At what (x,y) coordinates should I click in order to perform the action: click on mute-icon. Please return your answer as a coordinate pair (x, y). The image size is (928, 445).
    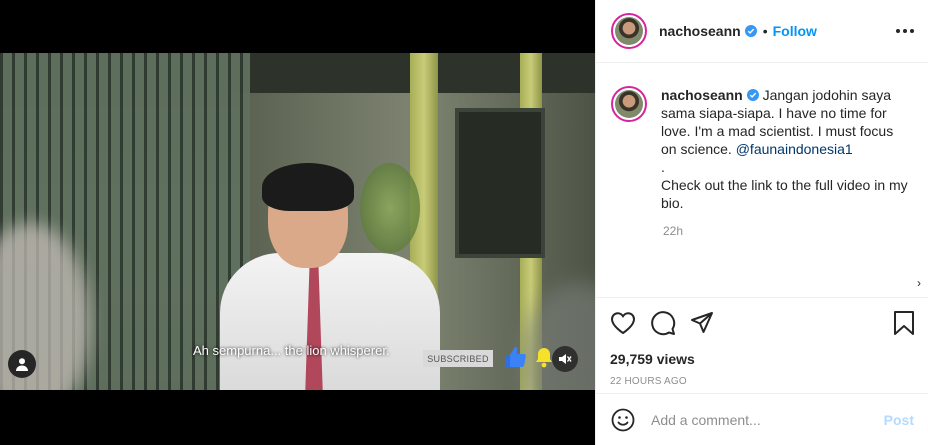
    Looking at the image, I should click on (565, 359).